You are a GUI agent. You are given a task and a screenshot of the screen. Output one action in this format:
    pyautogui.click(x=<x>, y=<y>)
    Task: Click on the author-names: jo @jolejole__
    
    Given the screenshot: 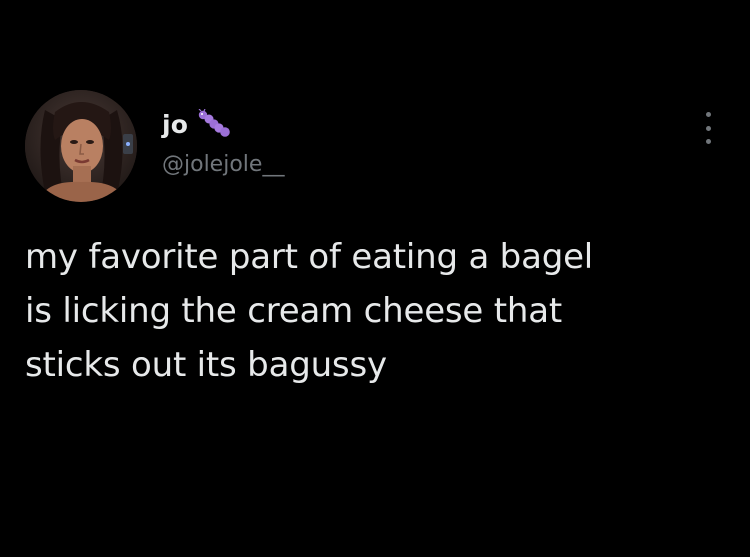 What is the action you would take?
    pyautogui.click(x=223, y=142)
    